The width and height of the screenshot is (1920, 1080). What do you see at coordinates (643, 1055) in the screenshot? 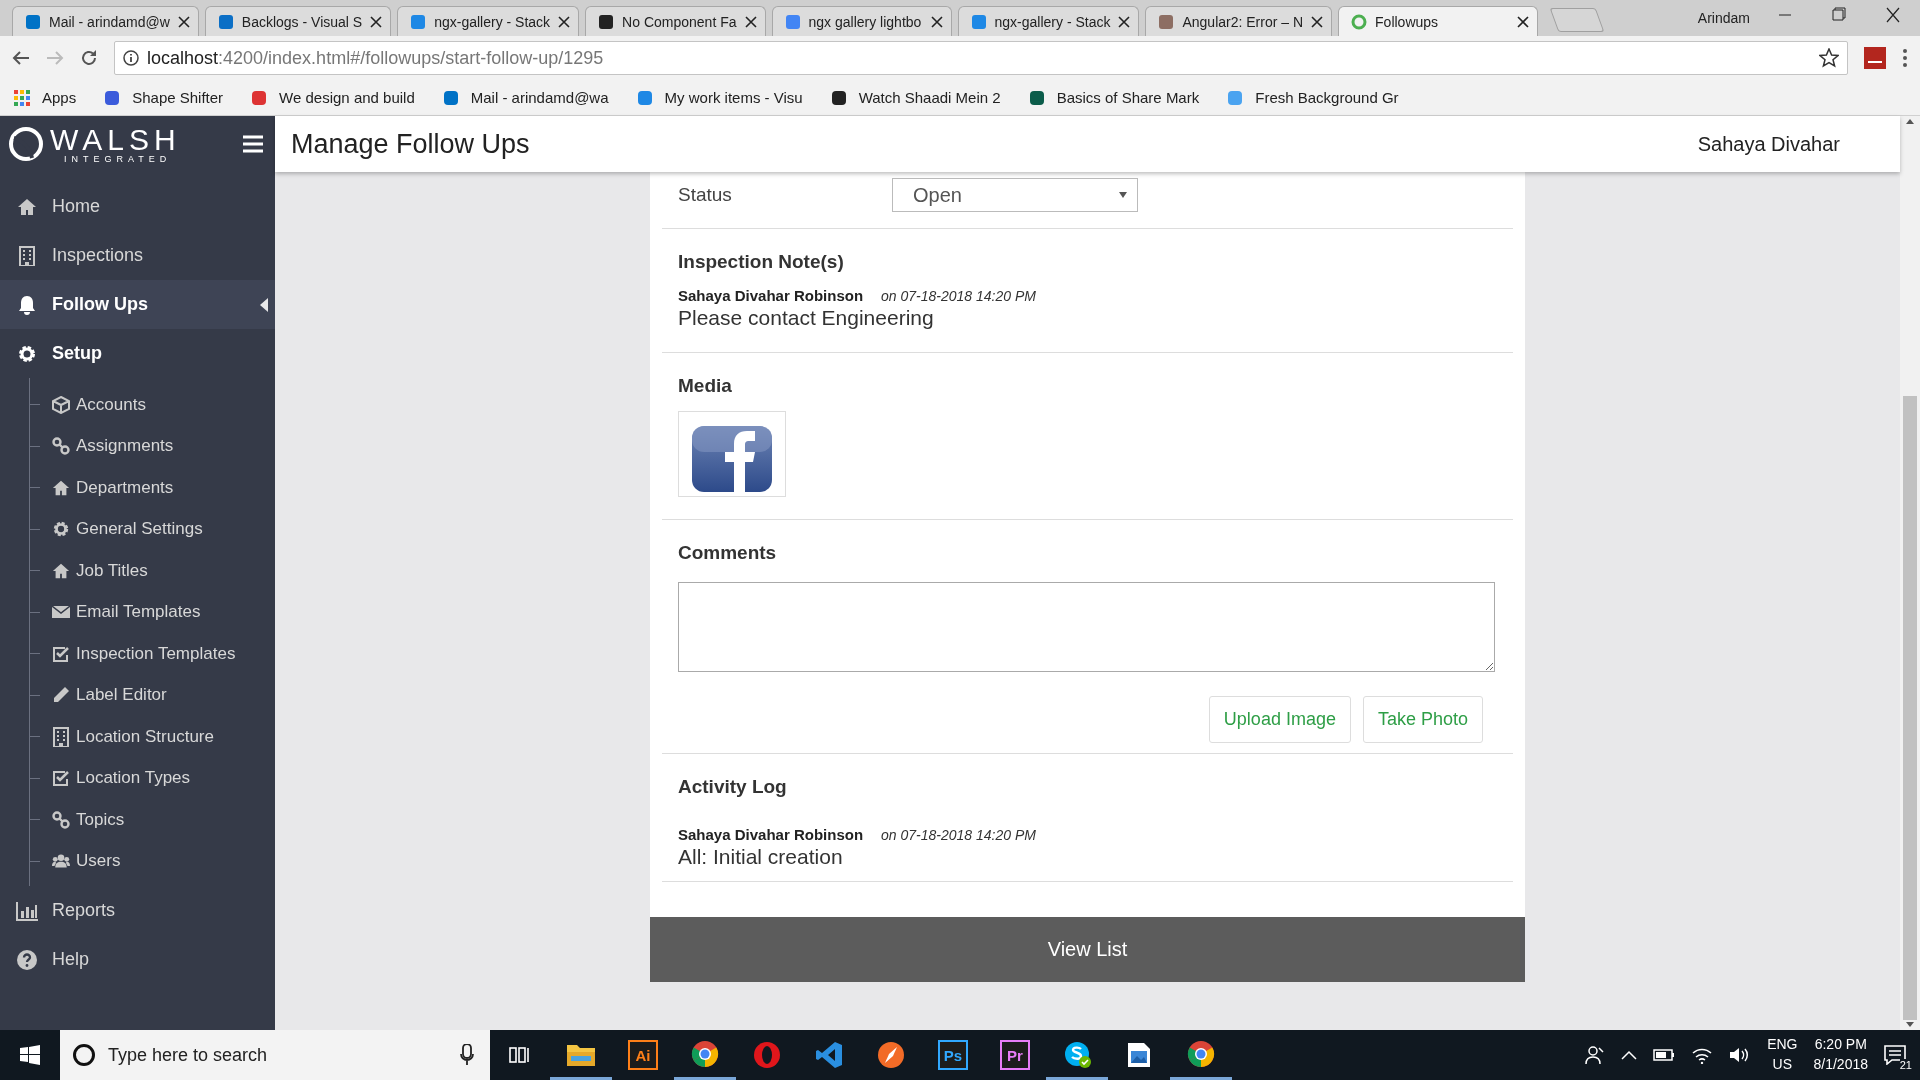
I see `app-icon: Ai` at bounding box center [643, 1055].